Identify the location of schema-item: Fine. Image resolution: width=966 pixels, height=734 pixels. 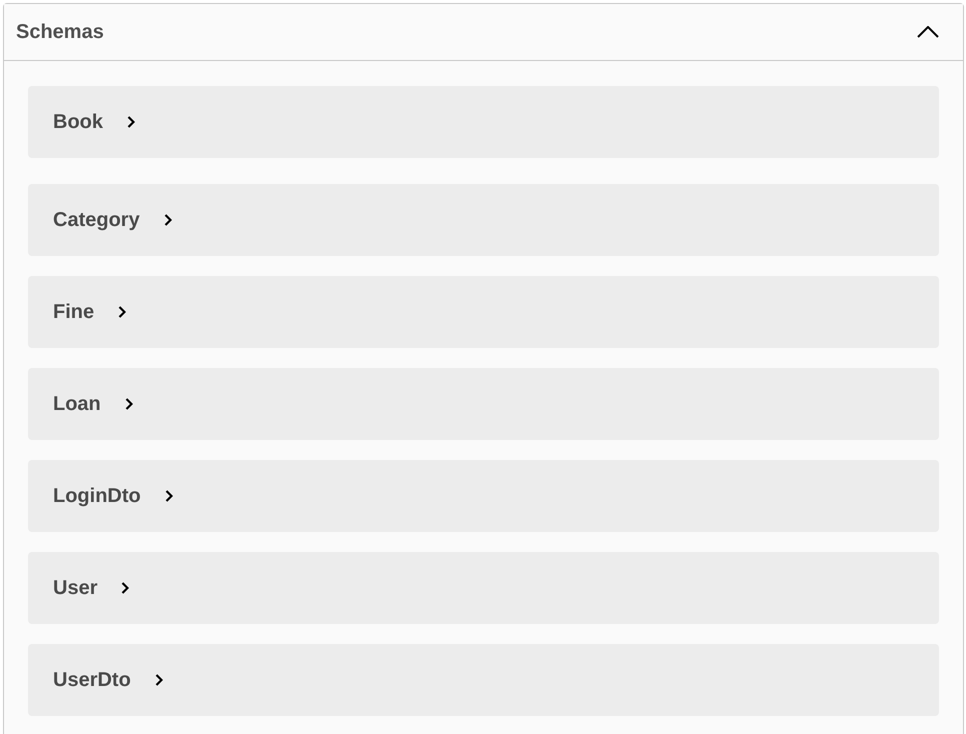
(483, 312).